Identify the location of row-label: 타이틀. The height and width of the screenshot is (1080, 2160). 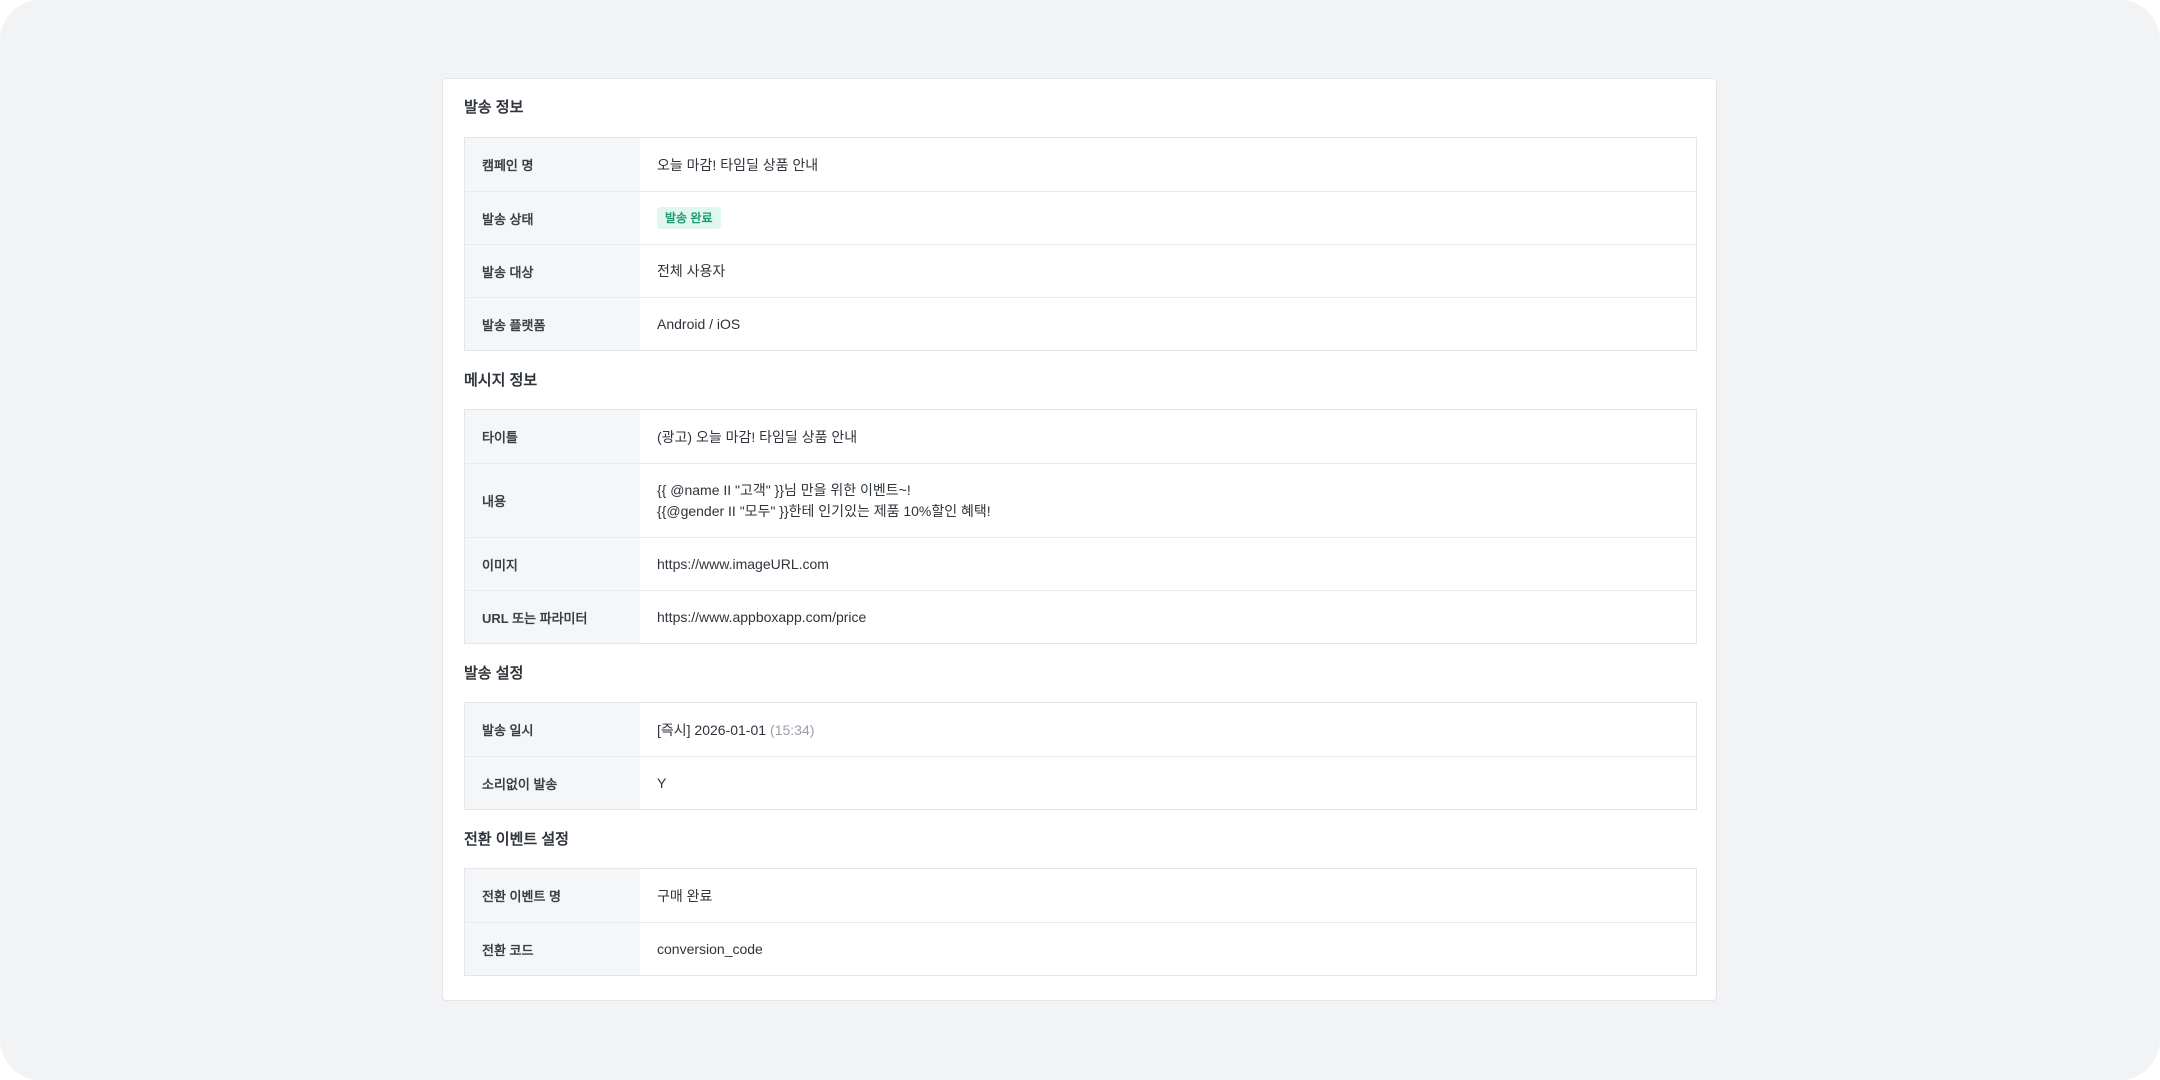
(552, 436).